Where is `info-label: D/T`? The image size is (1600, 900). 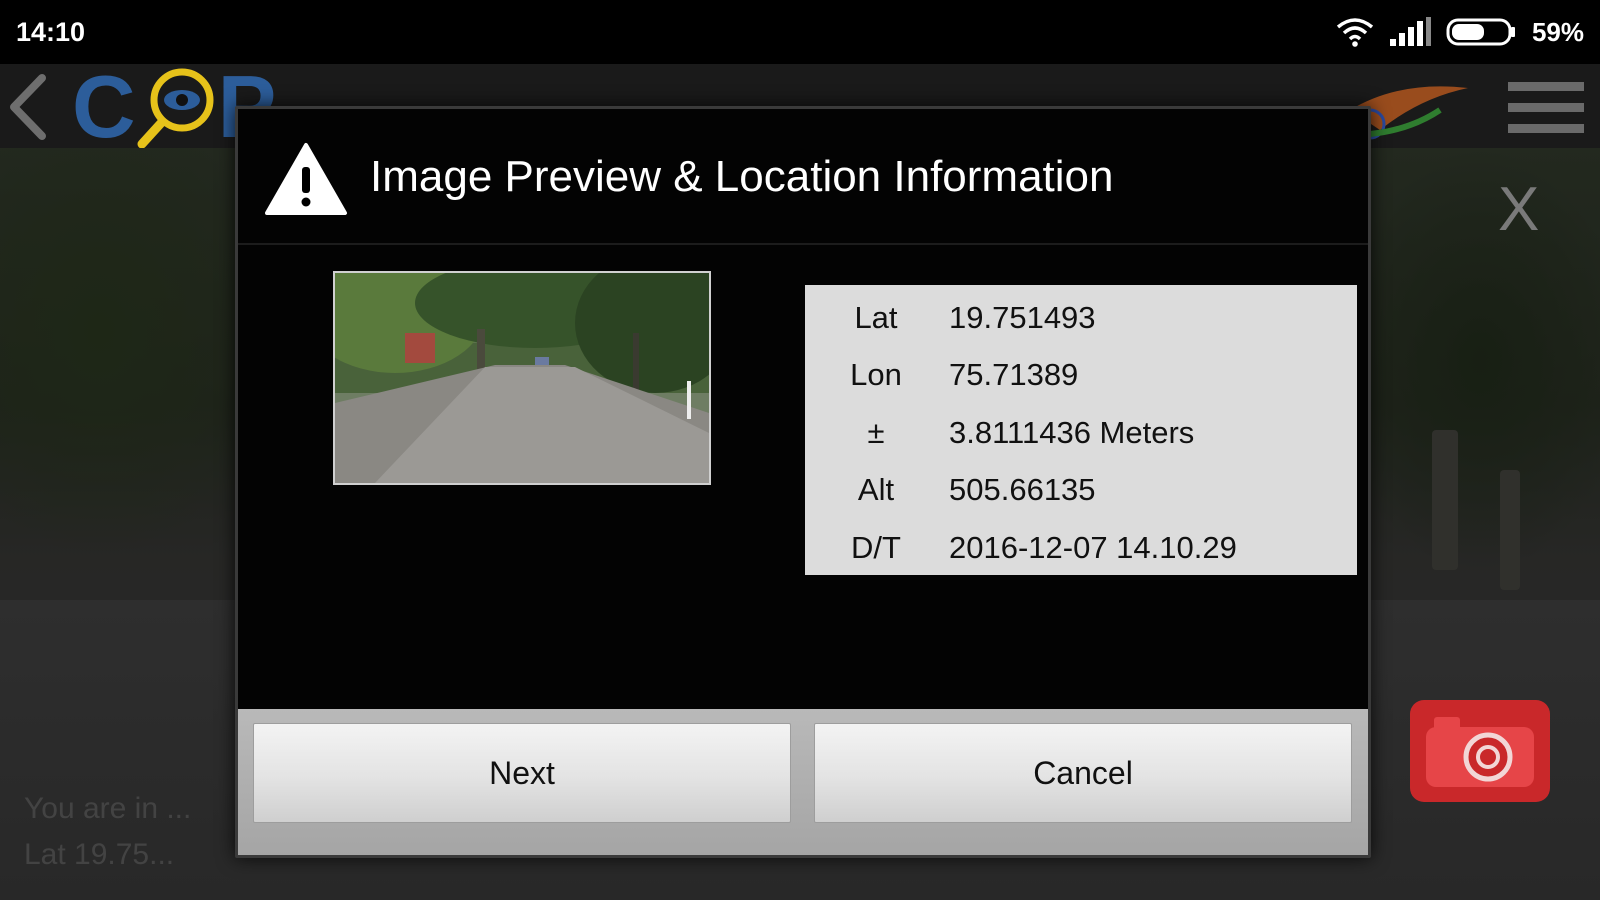
info-label: D/T is located at coordinates (876, 547).